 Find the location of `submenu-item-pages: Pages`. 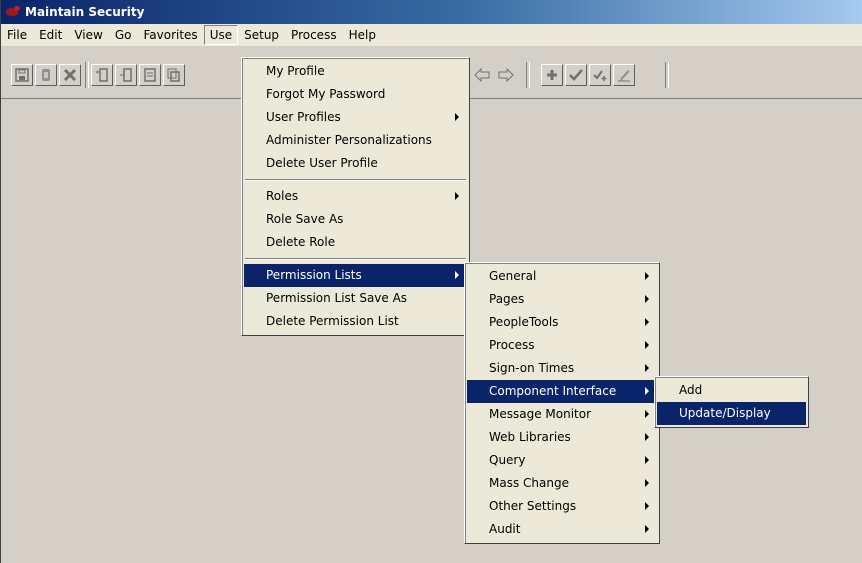

submenu-item-pages: Pages is located at coordinates (562, 299).